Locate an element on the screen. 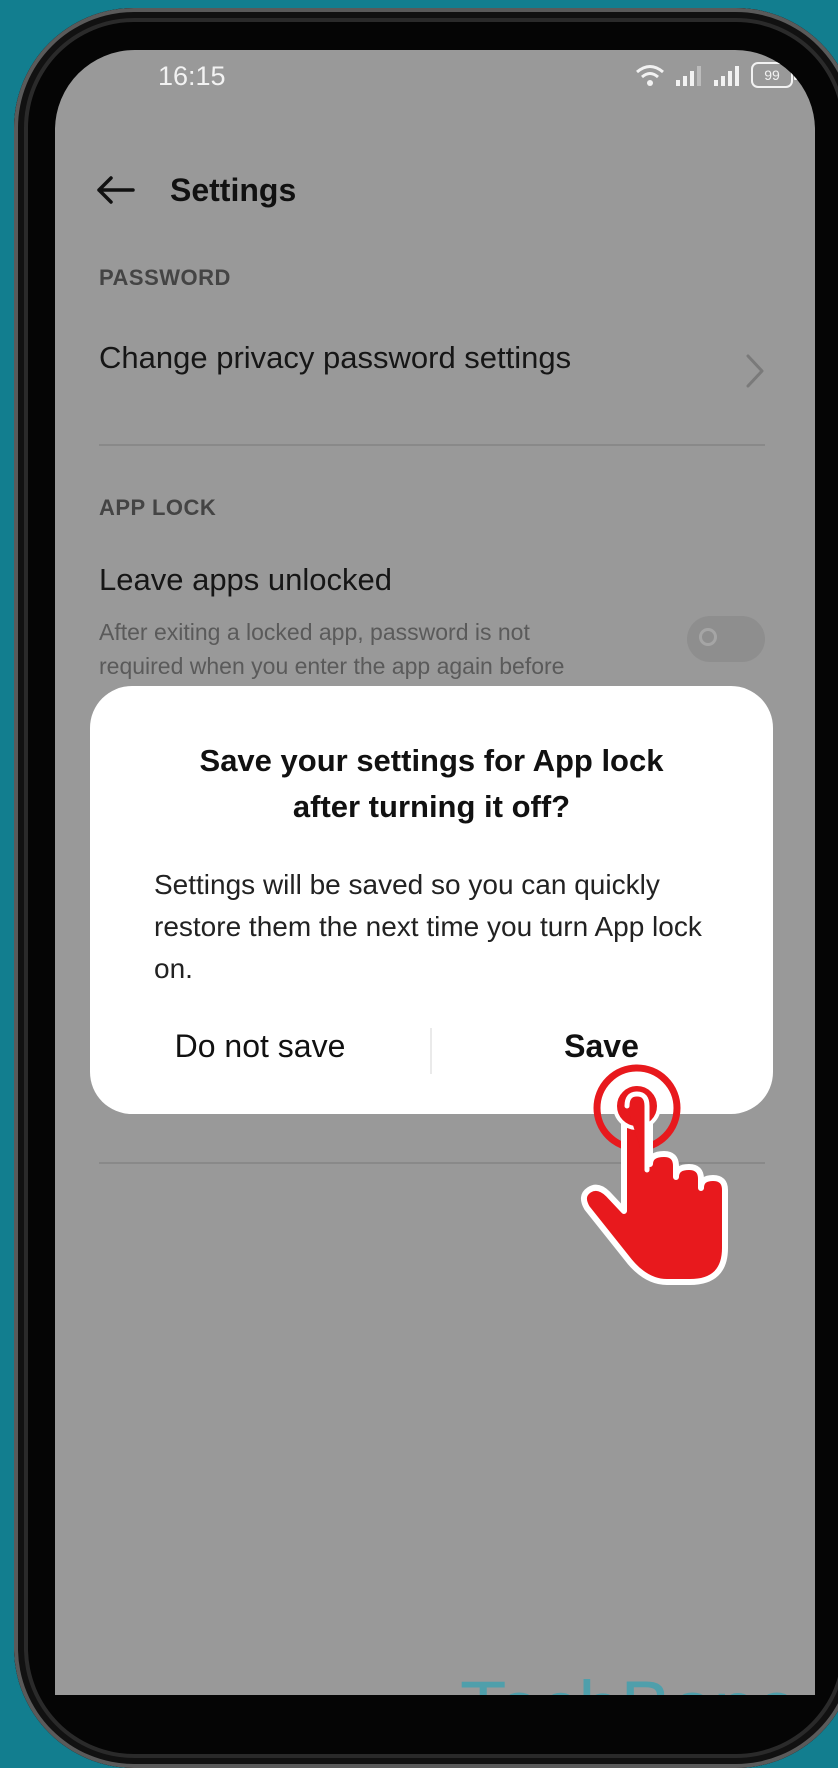 This screenshot has height=1768, width=838. header: Settings is located at coordinates (195, 190).